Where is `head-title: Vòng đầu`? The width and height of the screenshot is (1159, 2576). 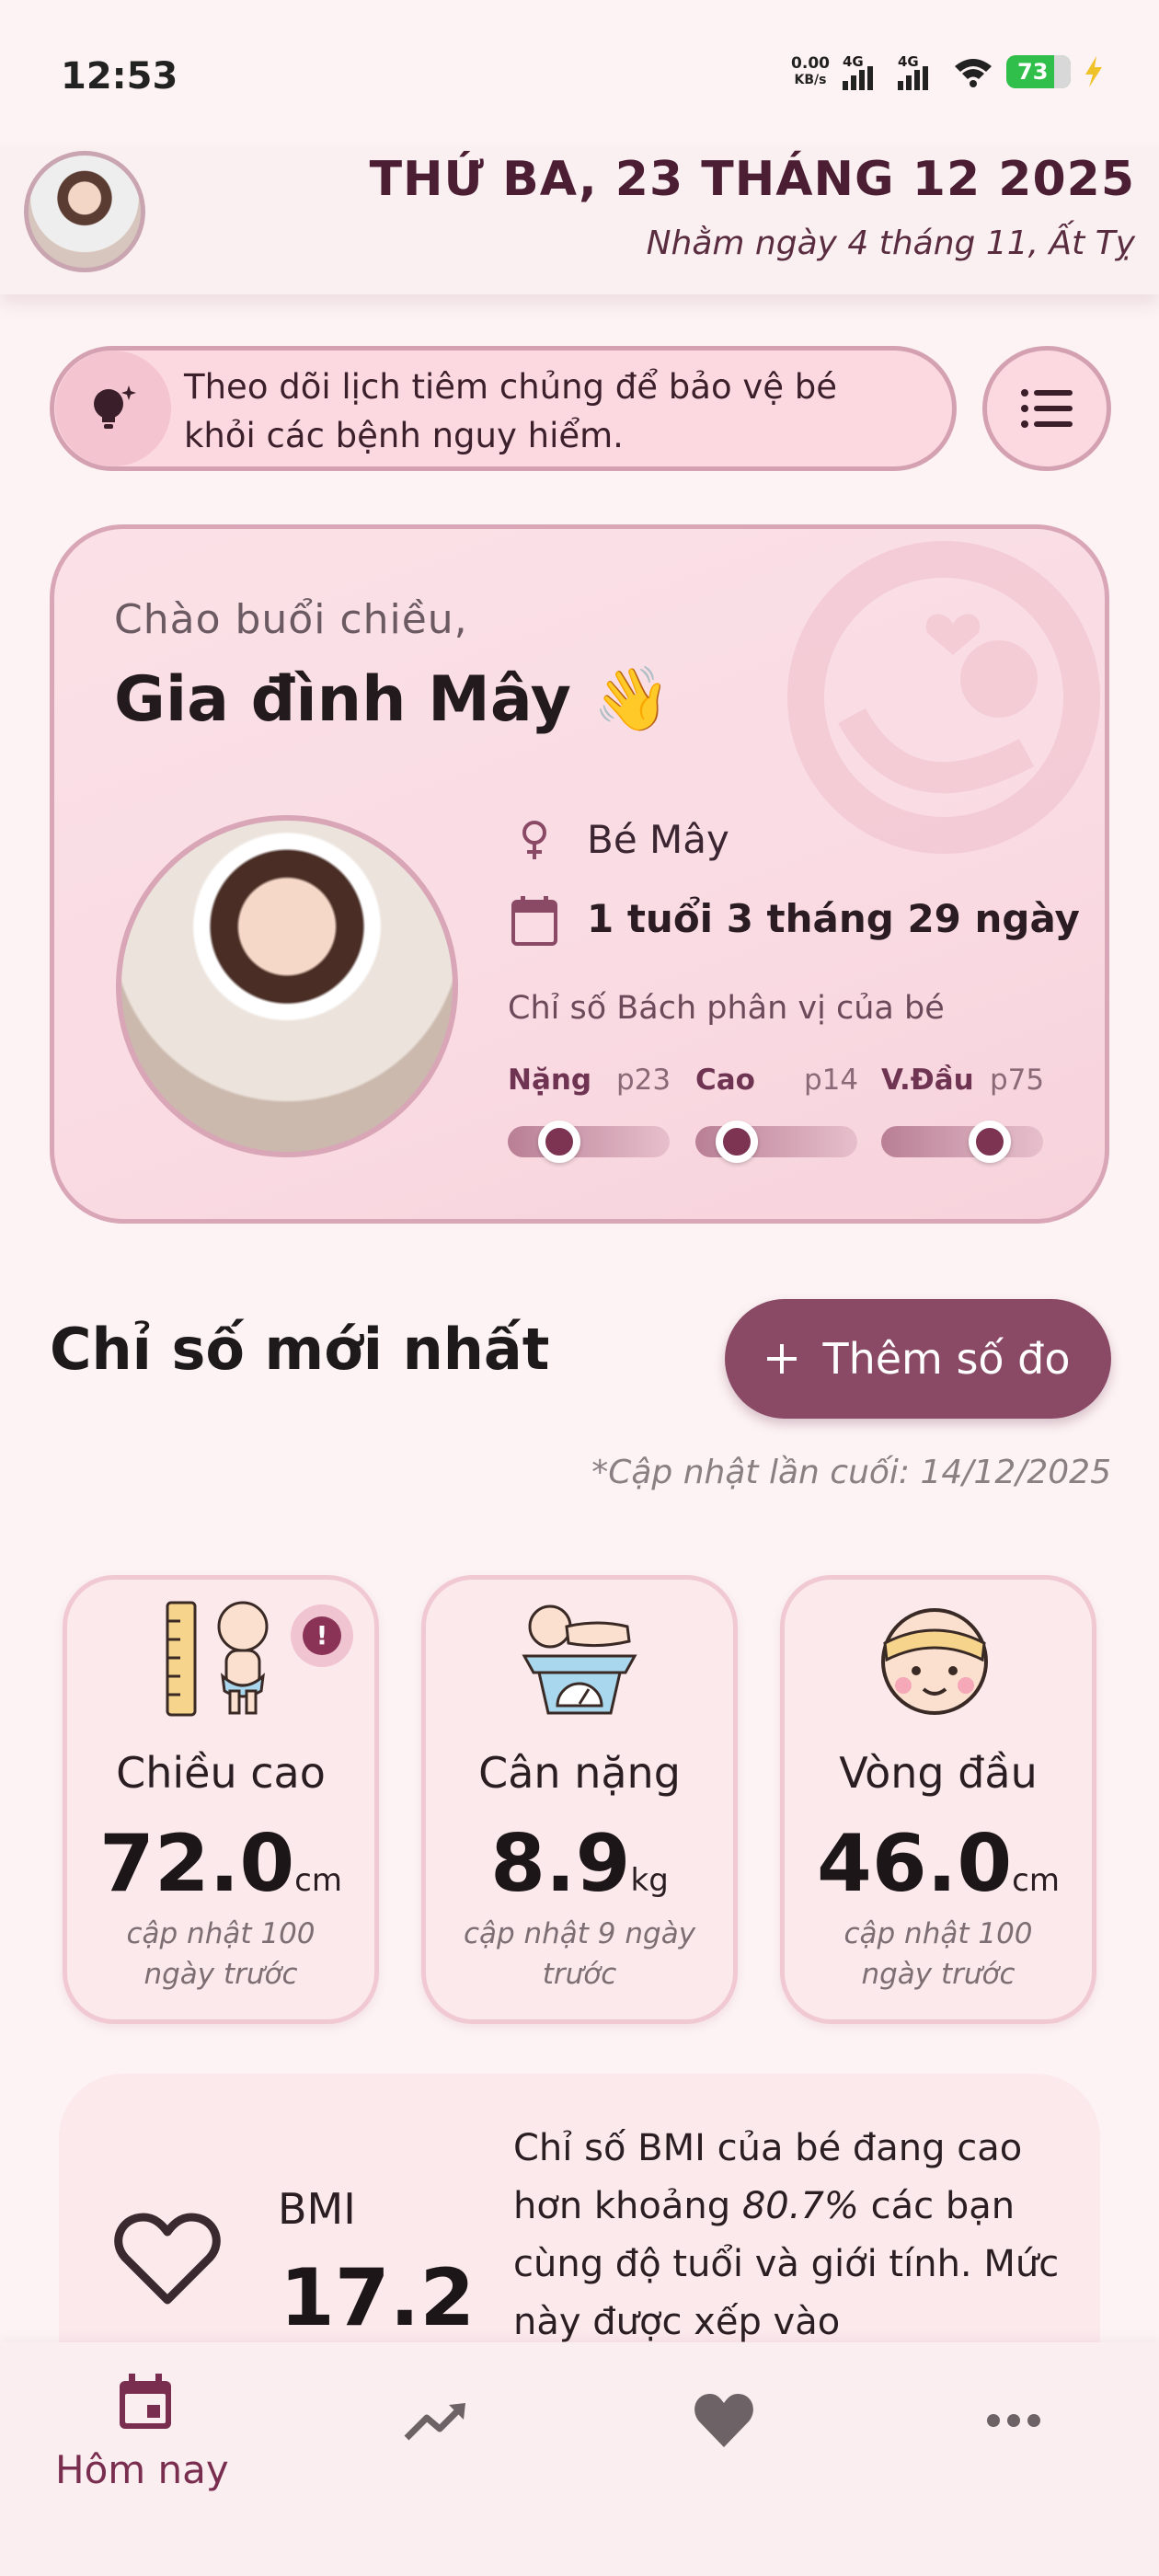 head-title: Vòng đầu is located at coordinates (938, 1773).